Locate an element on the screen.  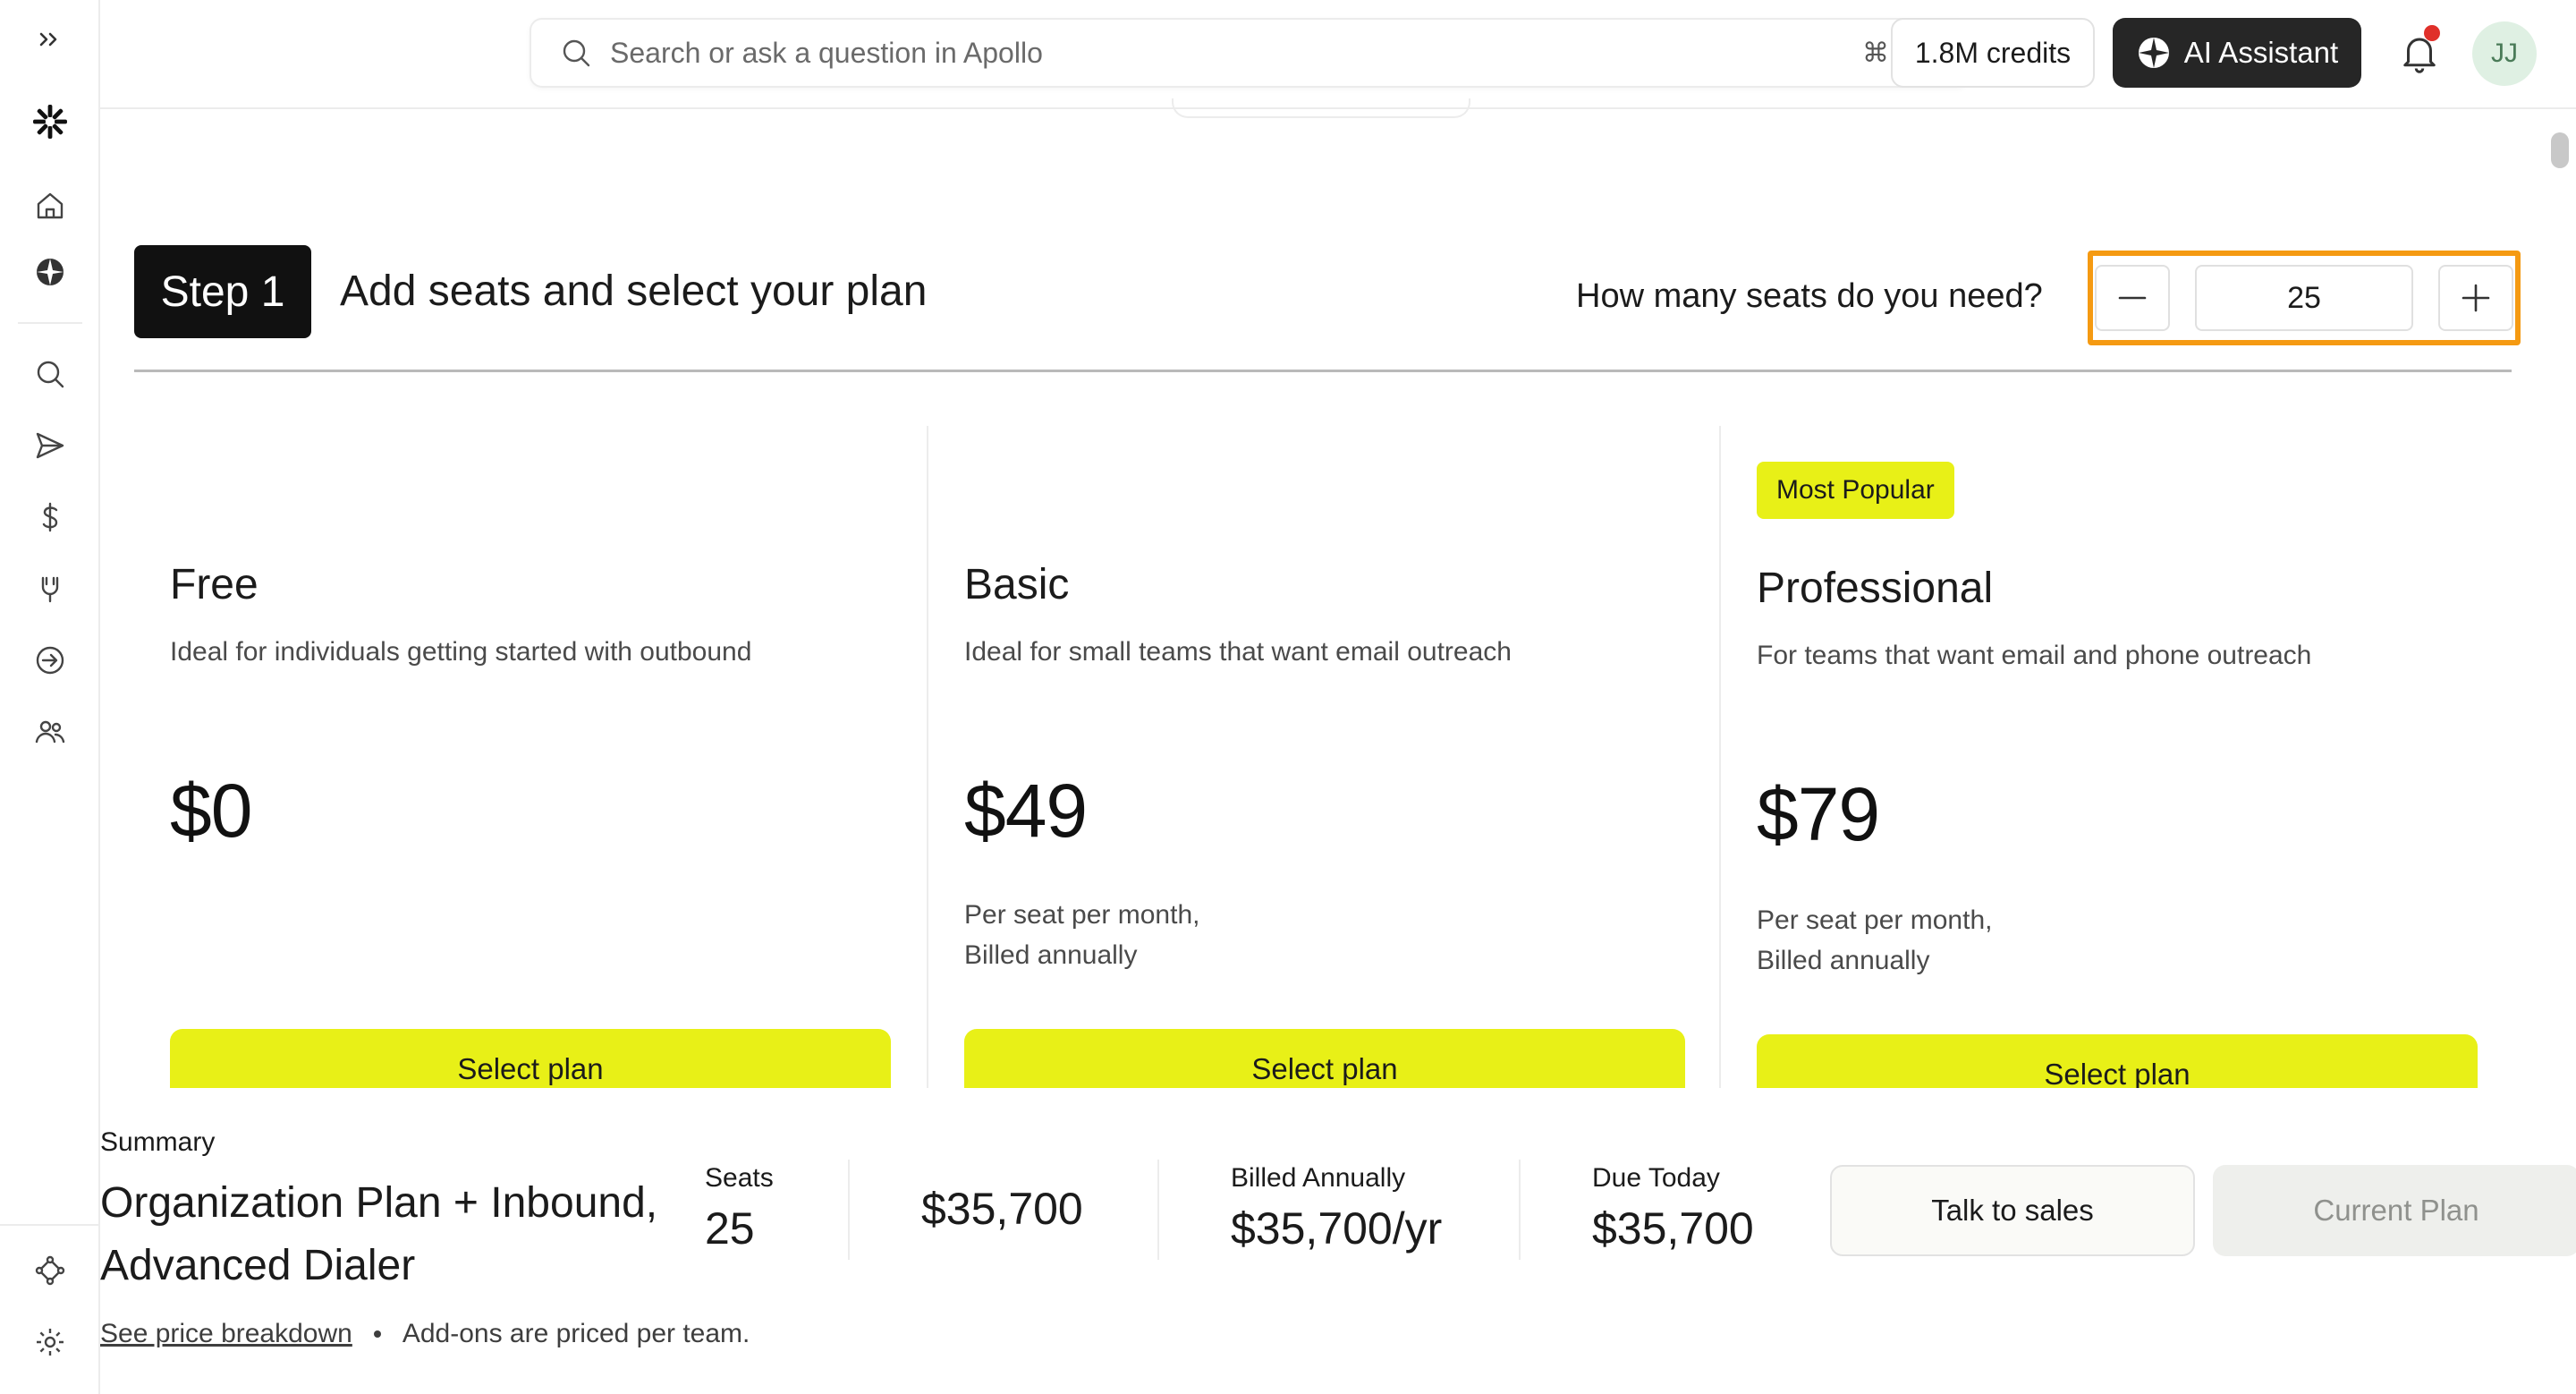
apollo-asterisk-logo-icon is located at coordinates (50, 122).